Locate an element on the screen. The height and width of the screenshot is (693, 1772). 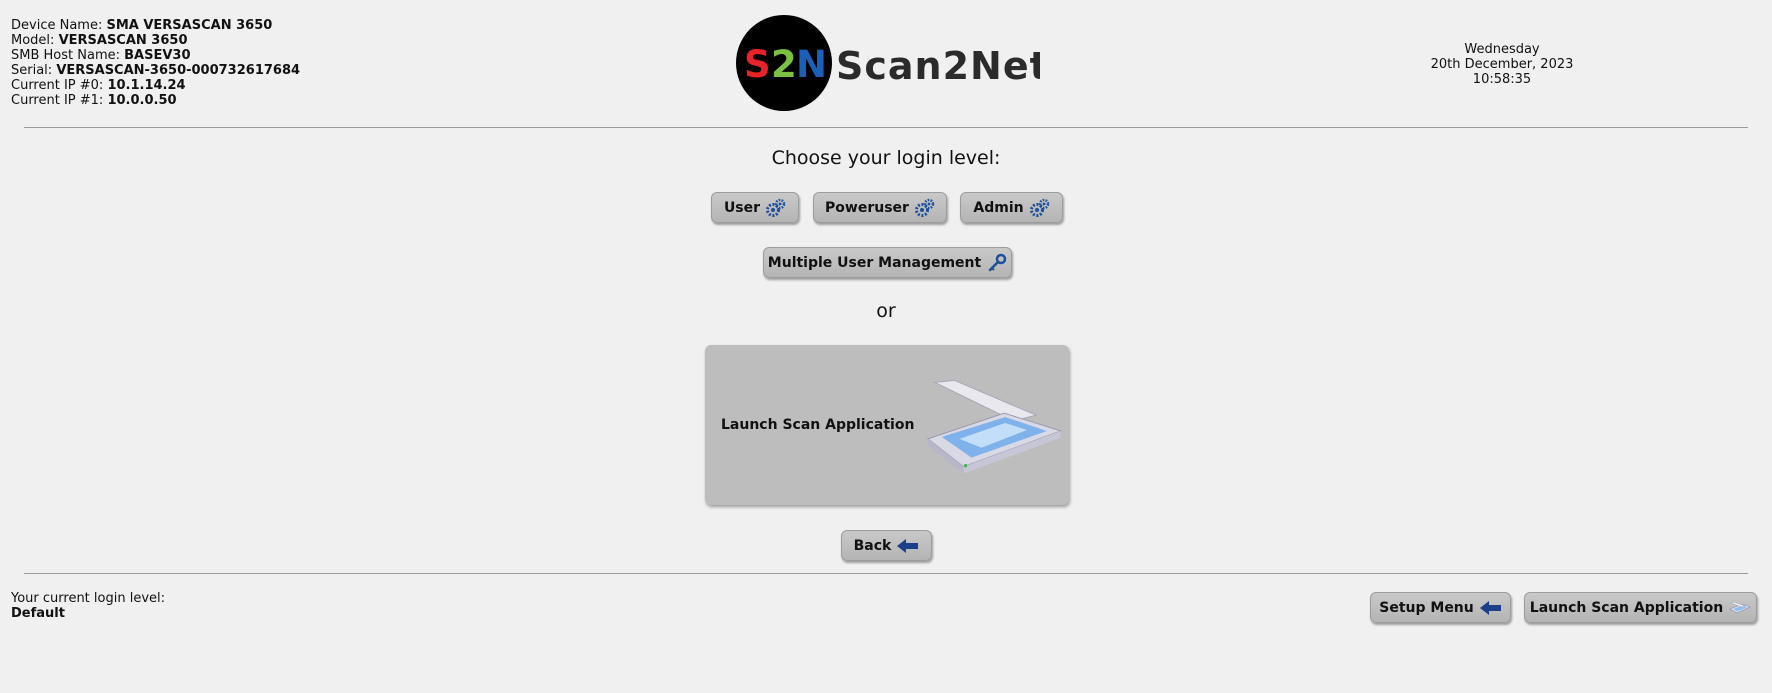
smb-host-row: SMB Host Name: BASEV30 is located at coordinates (155, 55).